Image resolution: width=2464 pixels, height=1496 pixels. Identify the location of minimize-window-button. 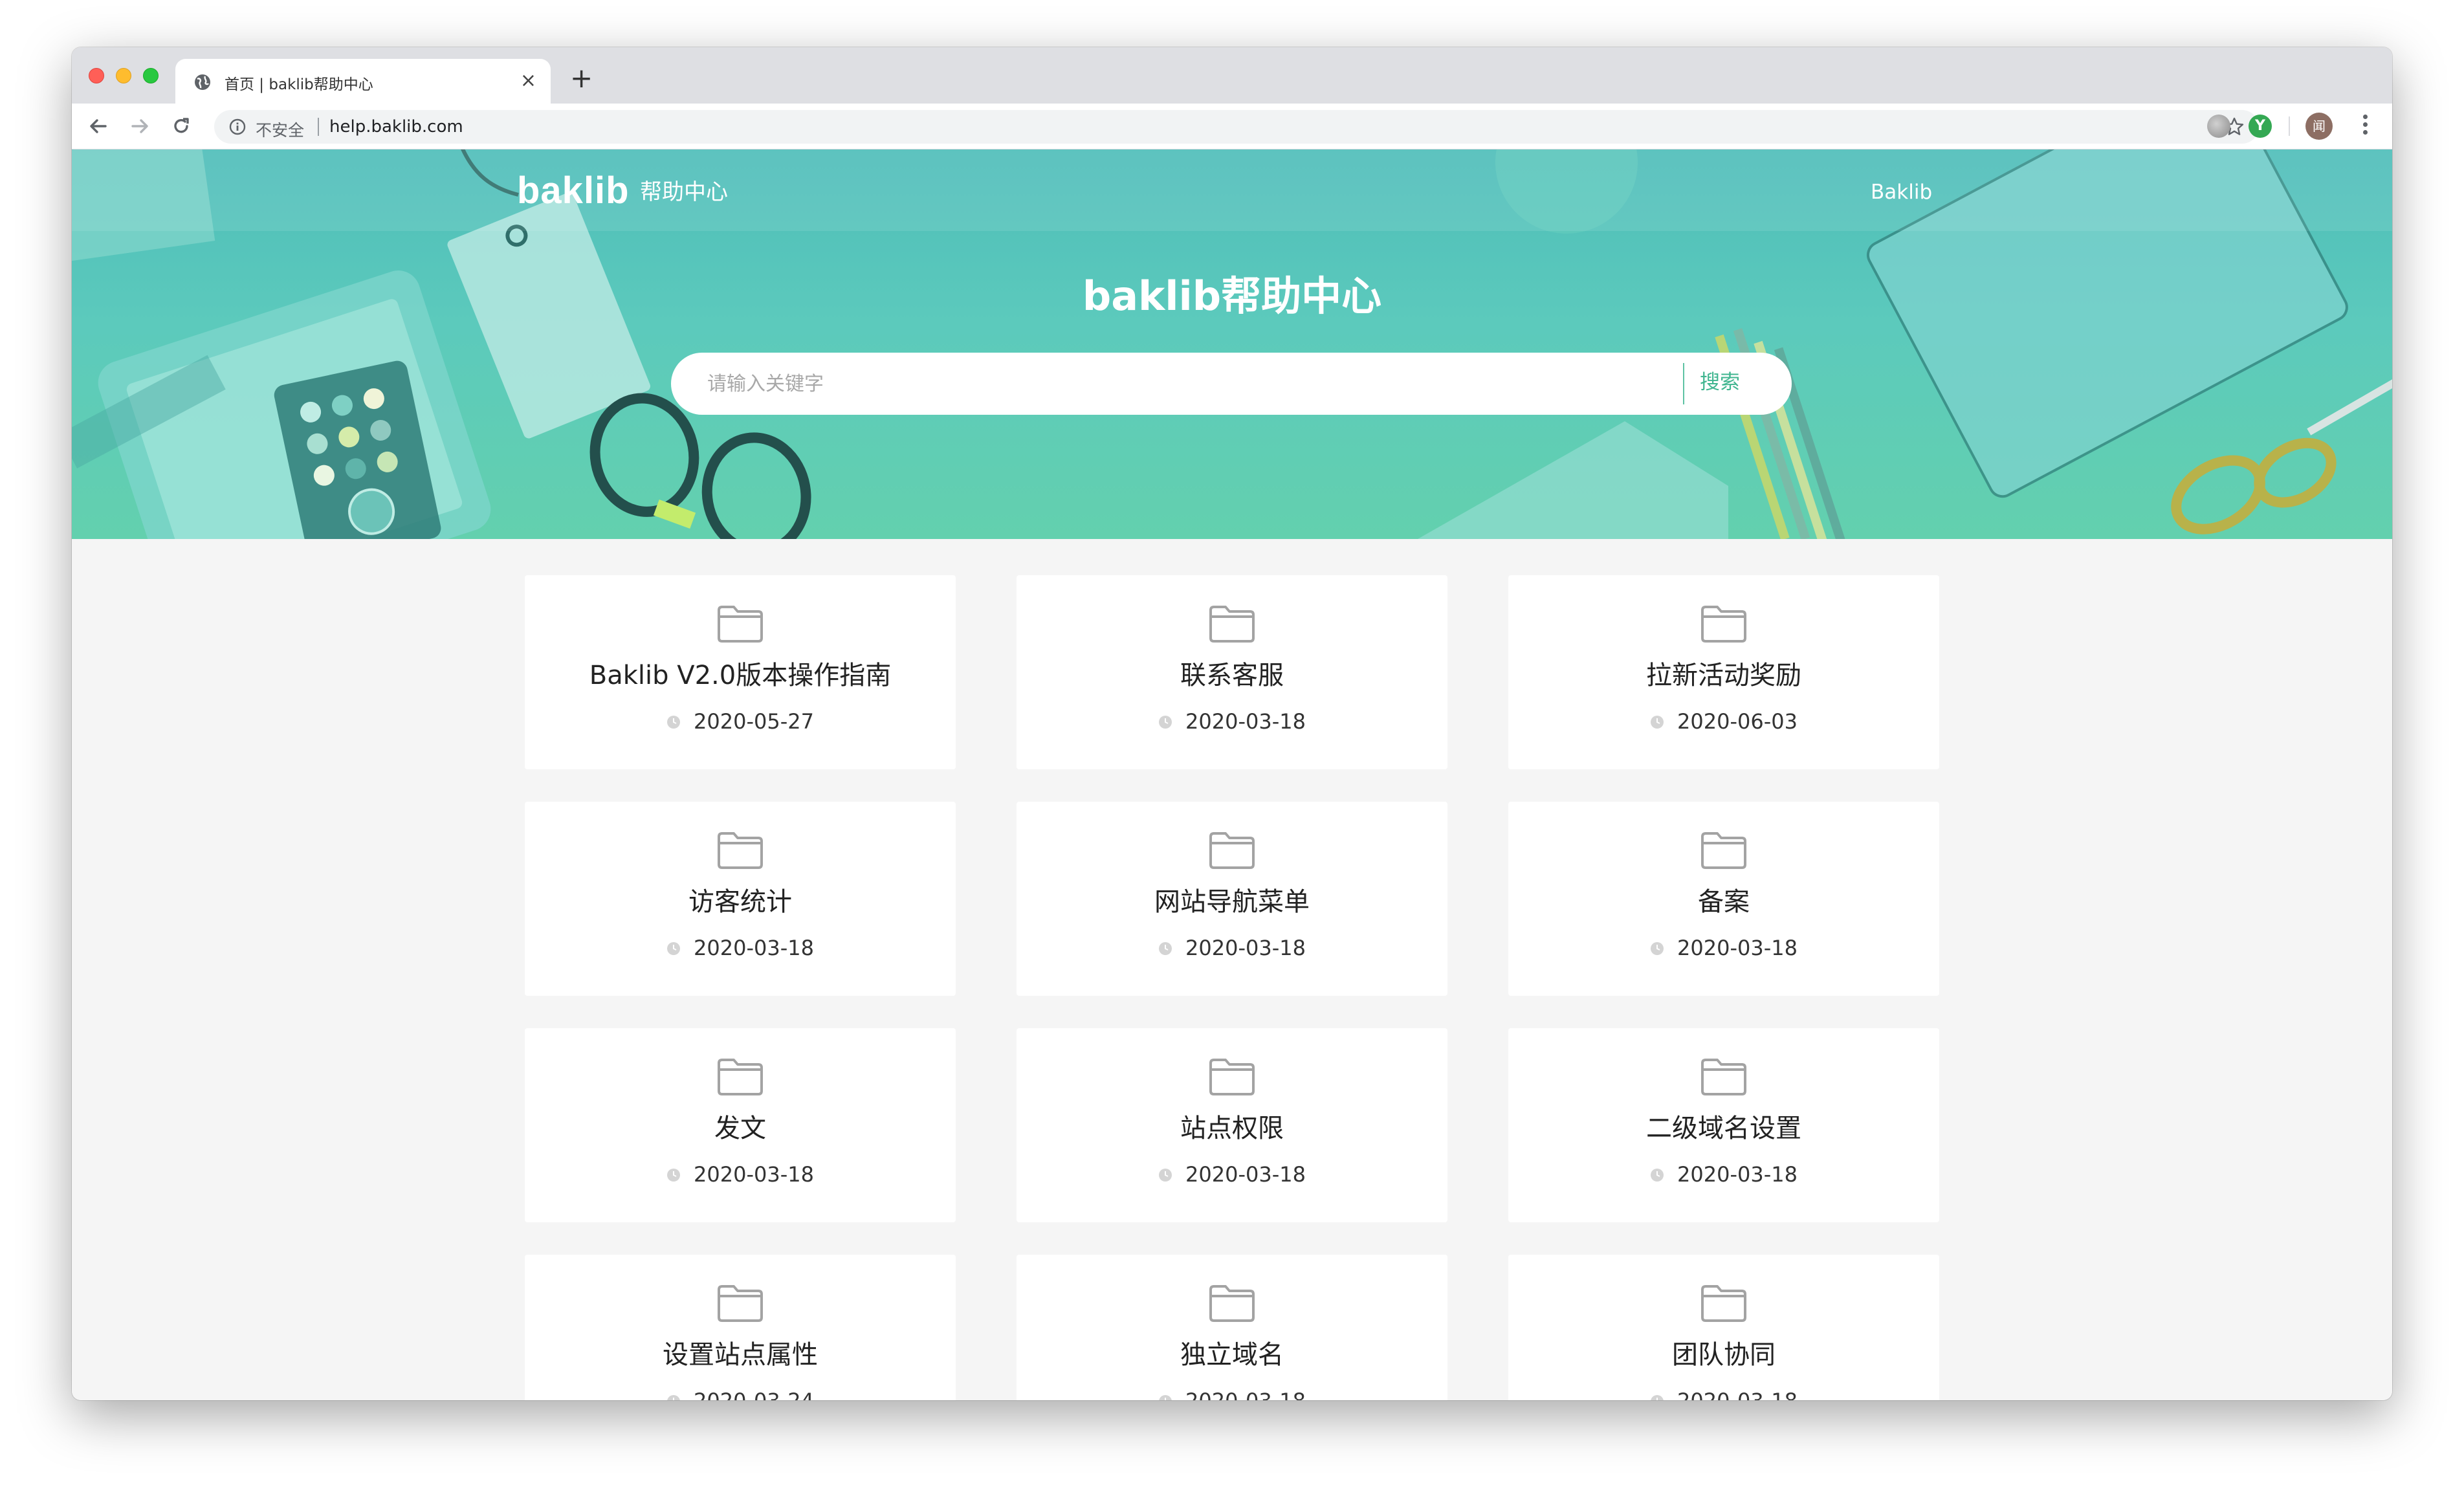
(123, 75).